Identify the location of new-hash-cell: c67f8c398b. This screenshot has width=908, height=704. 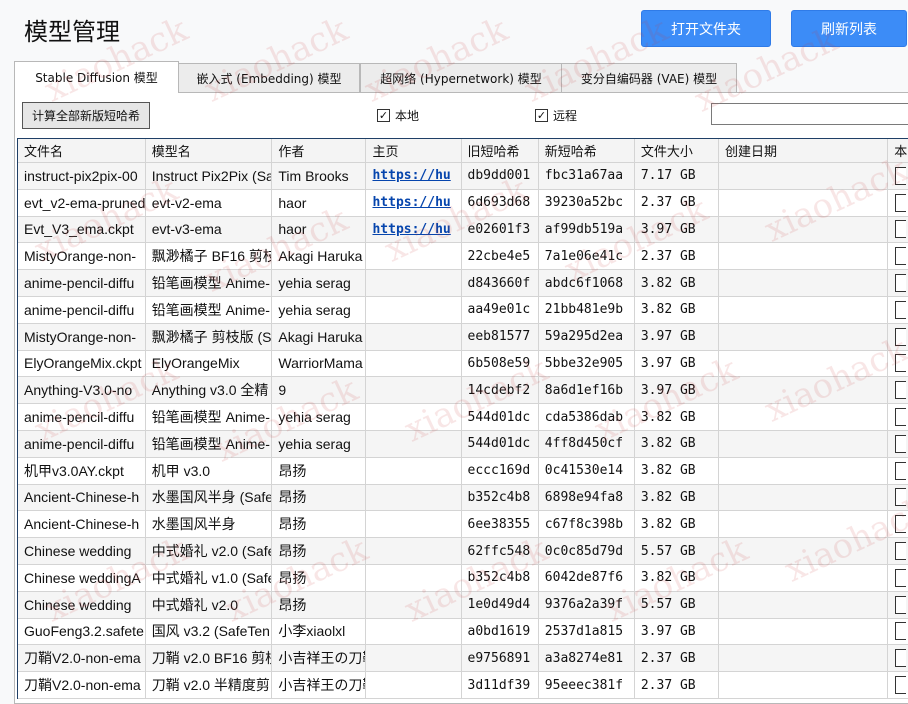
(587, 524).